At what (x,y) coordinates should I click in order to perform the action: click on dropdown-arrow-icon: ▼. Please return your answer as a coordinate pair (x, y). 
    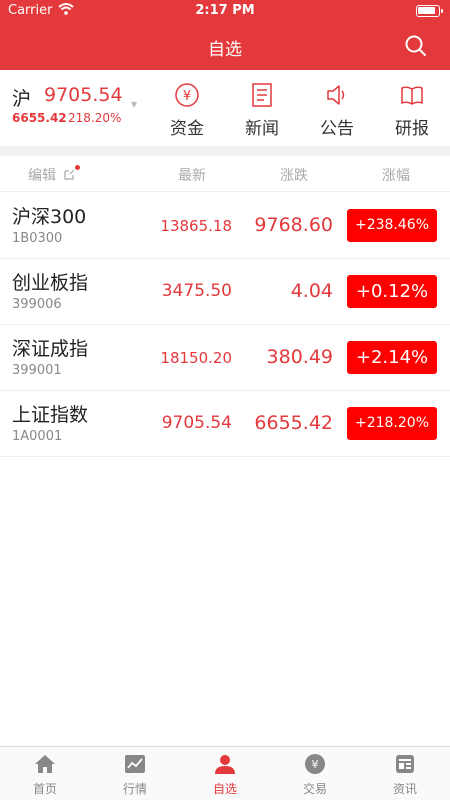
    Looking at the image, I should click on (134, 104).